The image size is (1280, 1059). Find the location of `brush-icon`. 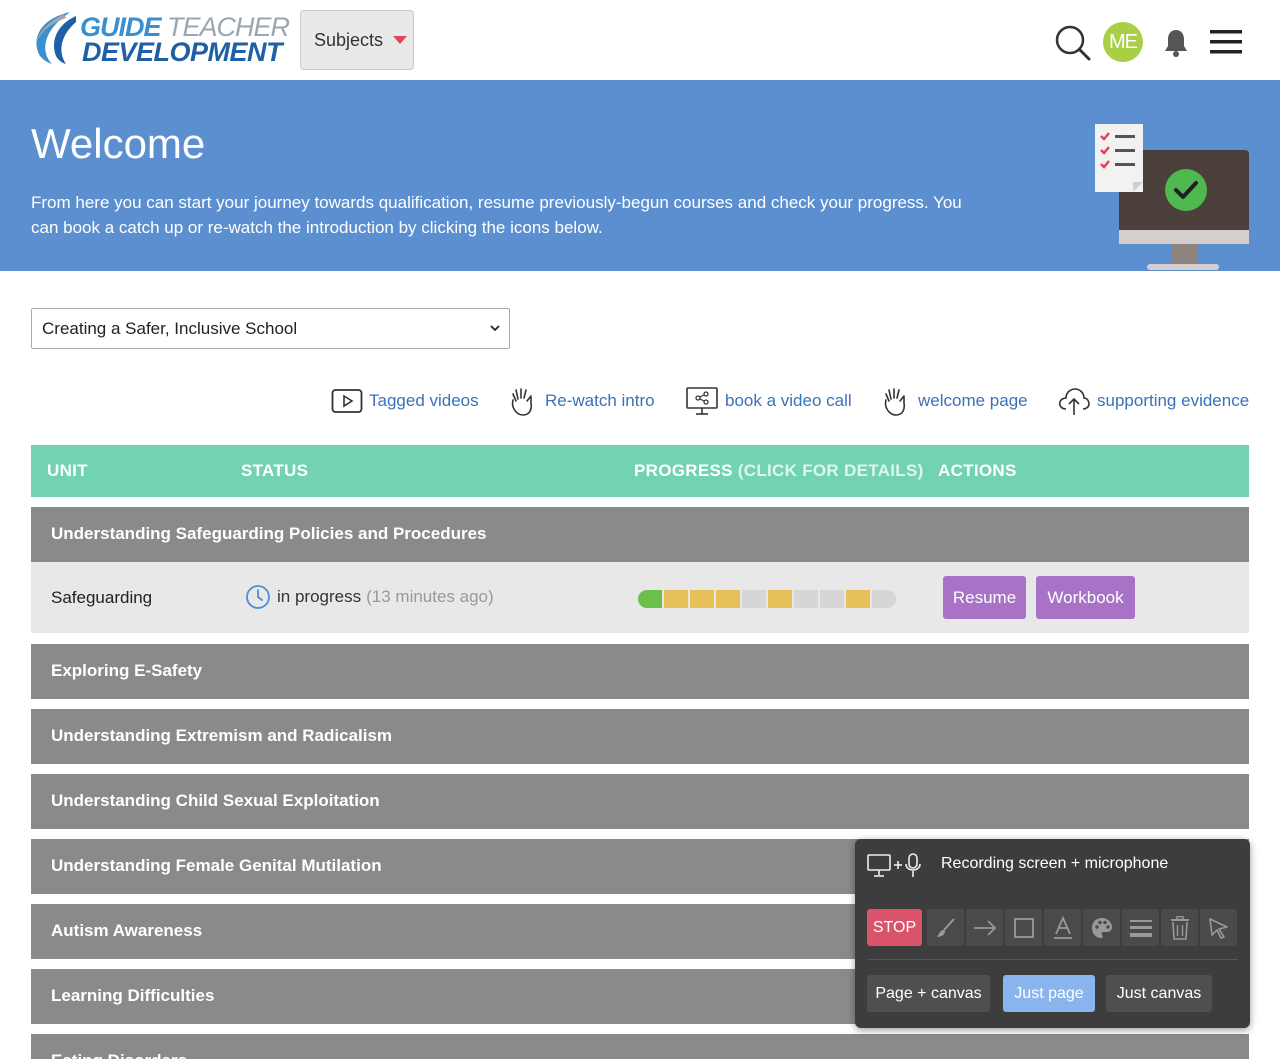

brush-icon is located at coordinates (945, 927).